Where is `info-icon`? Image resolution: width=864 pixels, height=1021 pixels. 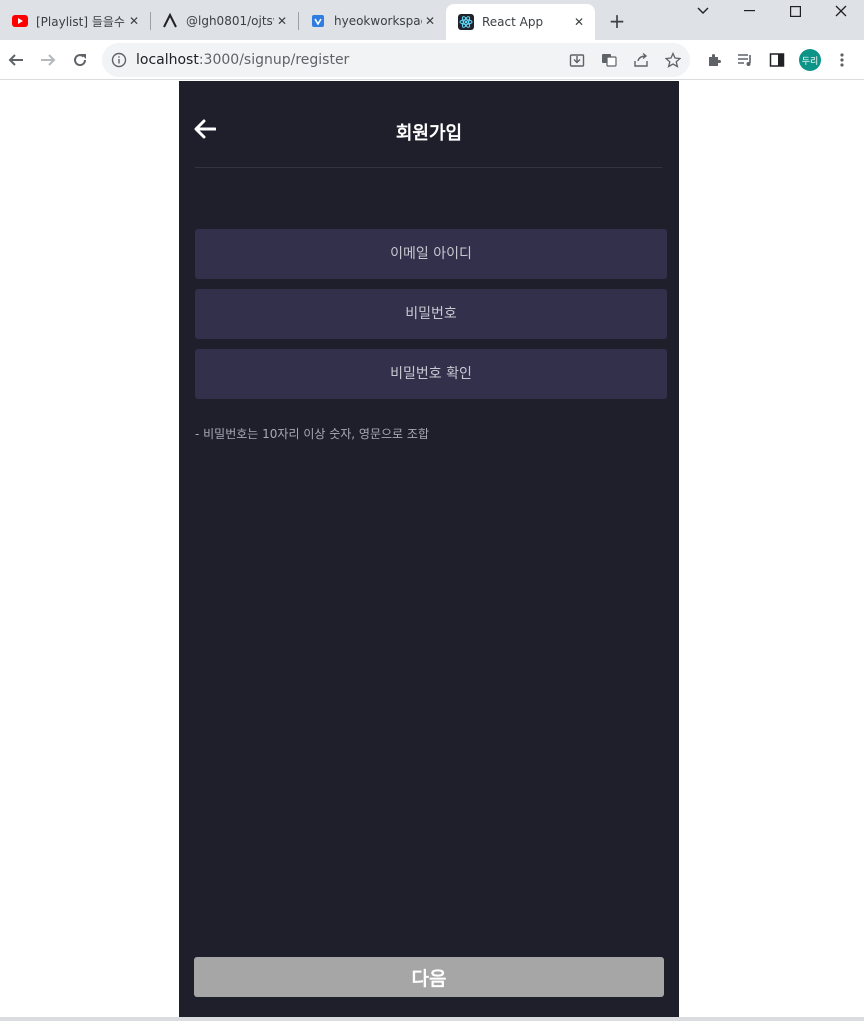
info-icon is located at coordinates (119, 60).